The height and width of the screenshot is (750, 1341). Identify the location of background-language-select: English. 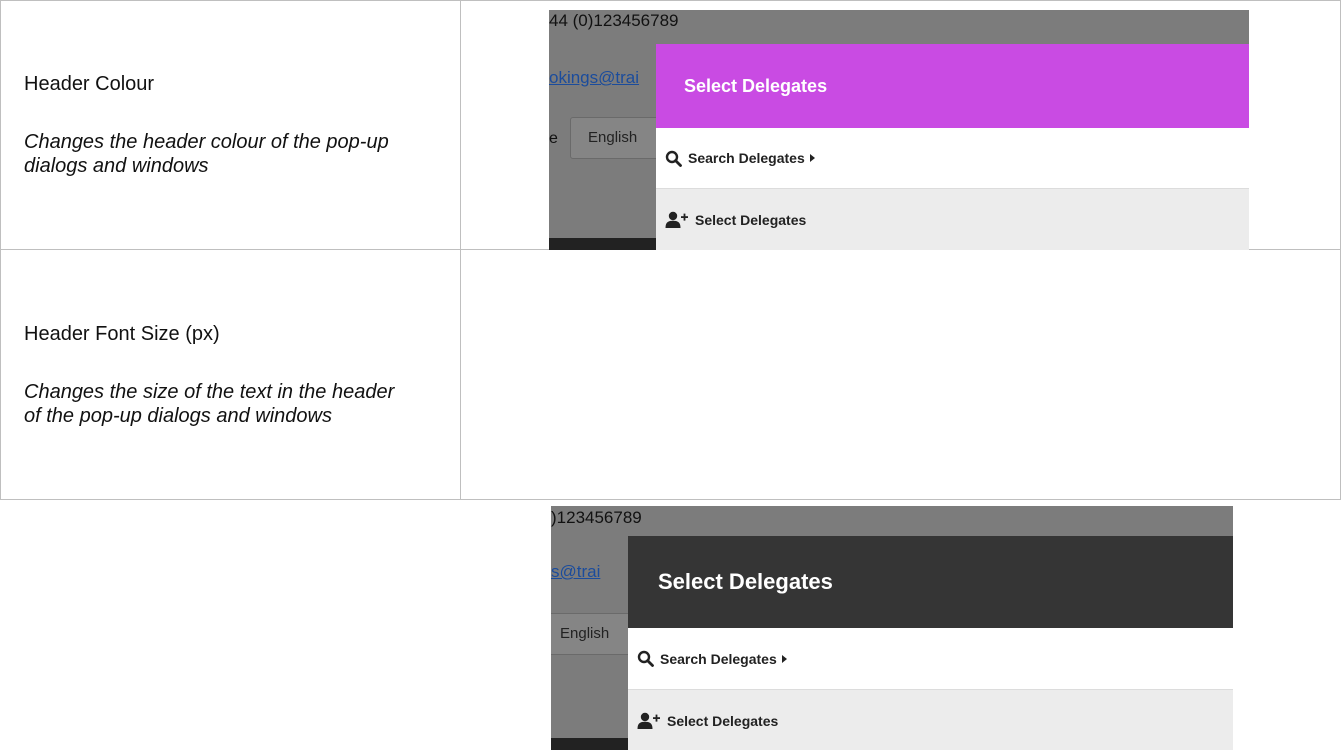
(593, 634).